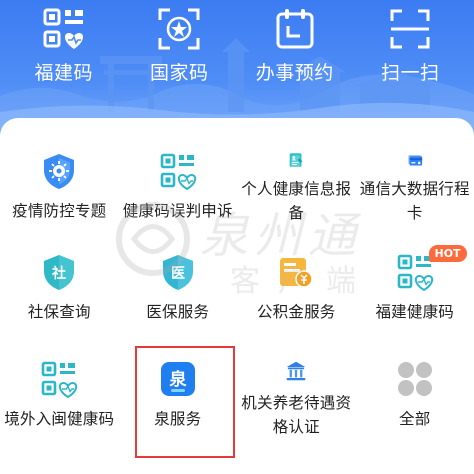  I want to click on service-label: 健康码误判申诉, so click(177, 211).